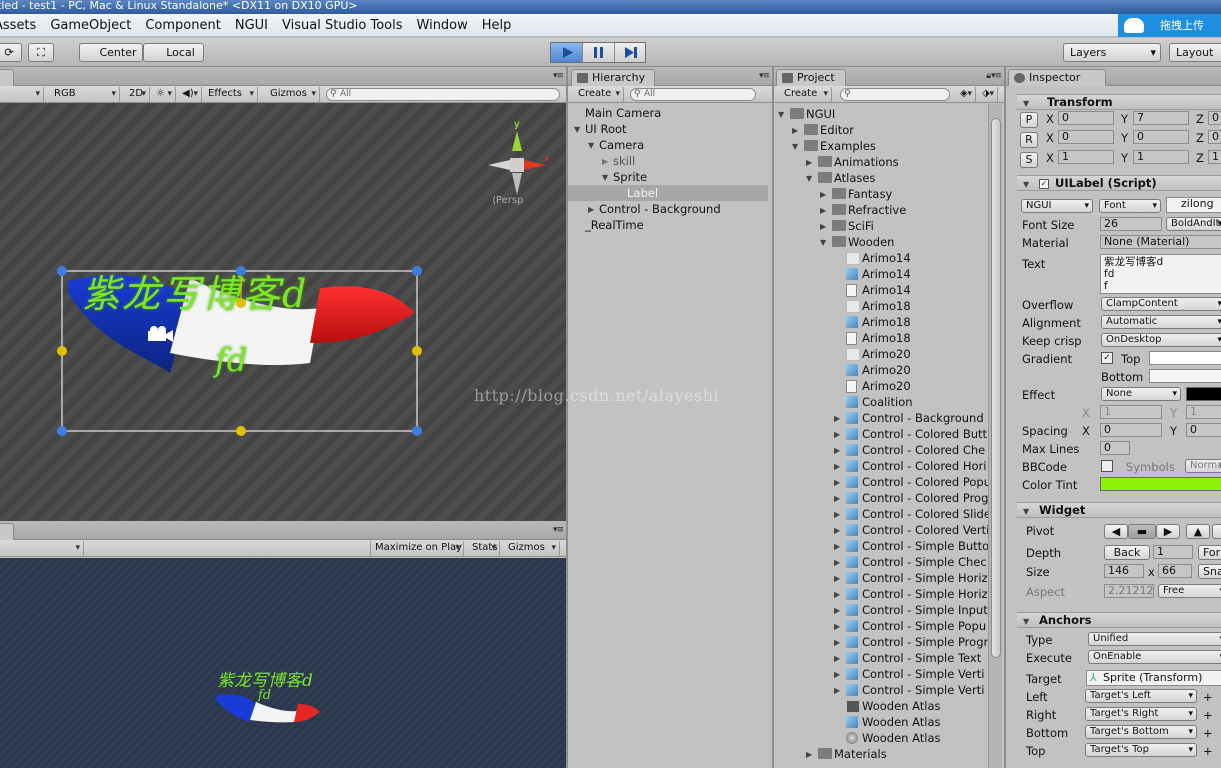 This screenshot has height=768, width=1221. I want to click on widget-header: ▼ Widget, so click(1119, 510).